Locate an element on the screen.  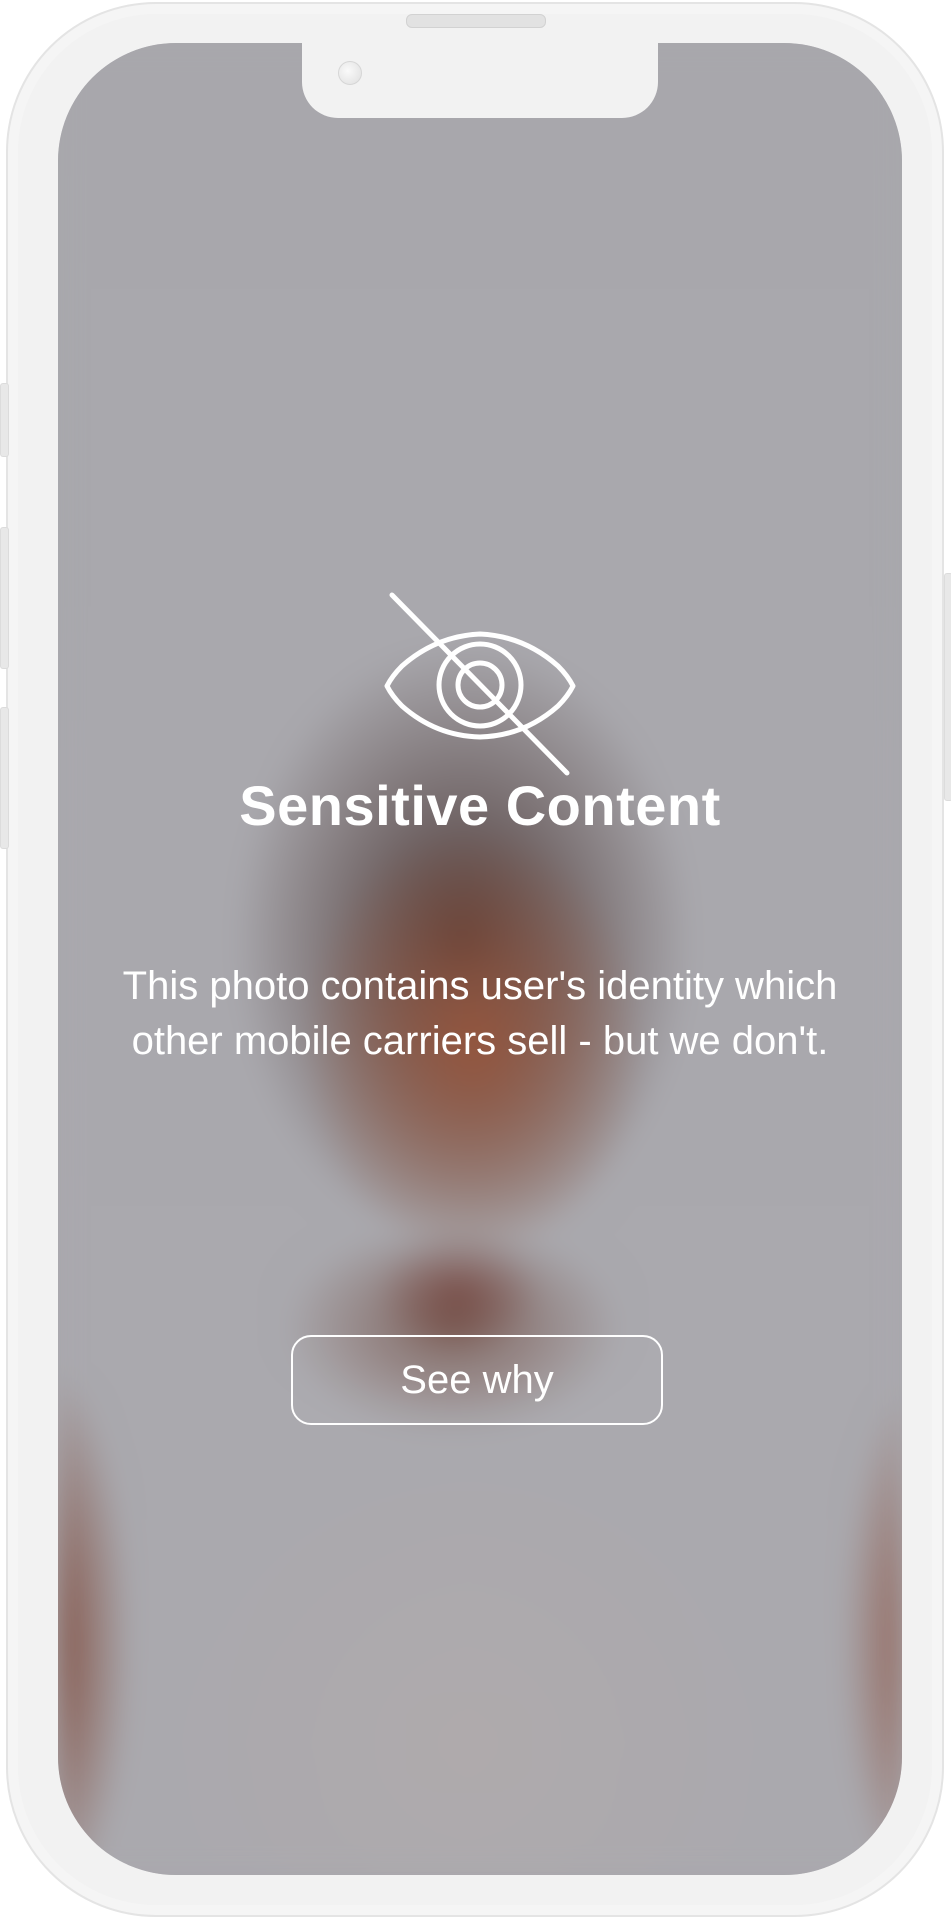
speaker-grille is located at coordinates (476, 21).